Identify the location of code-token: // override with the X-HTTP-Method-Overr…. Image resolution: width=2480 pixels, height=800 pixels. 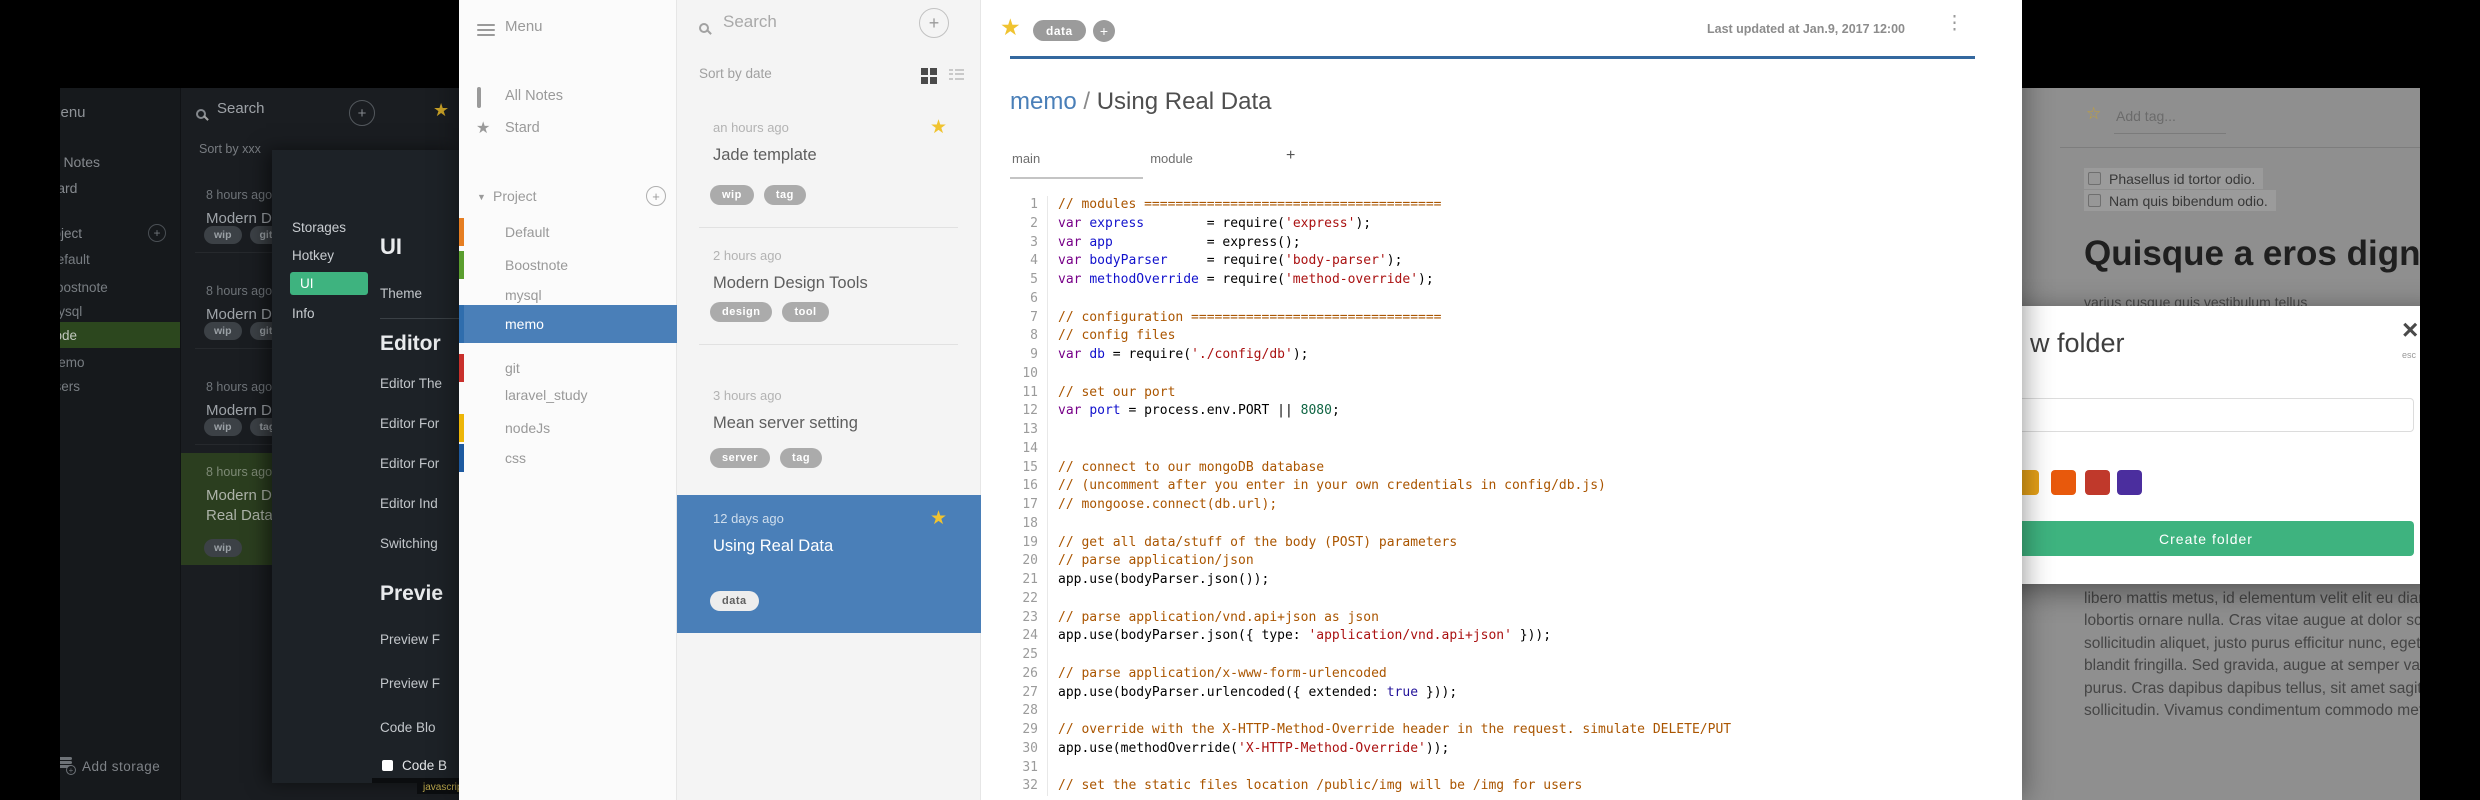
(1395, 729).